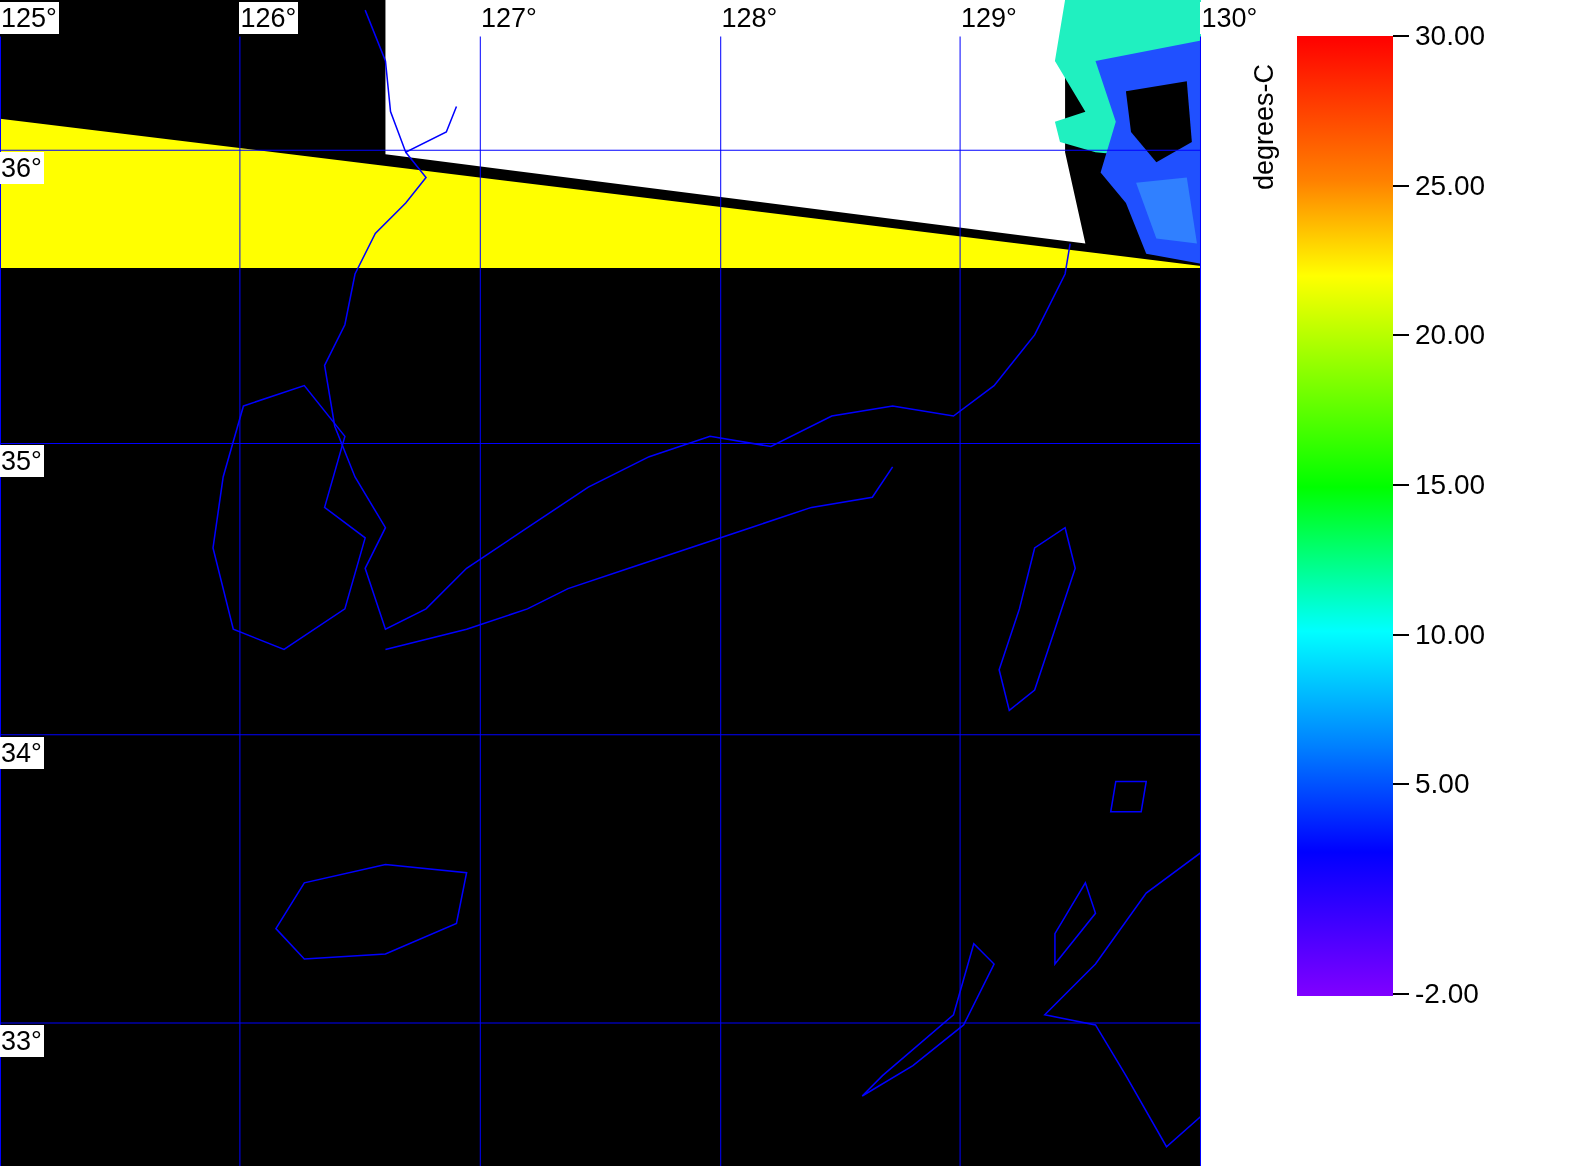 The image size is (1591, 1166). Describe the element at coordinates (1450, 335) in the screenshot. I see `colorbar-label: 20.00` at that location.